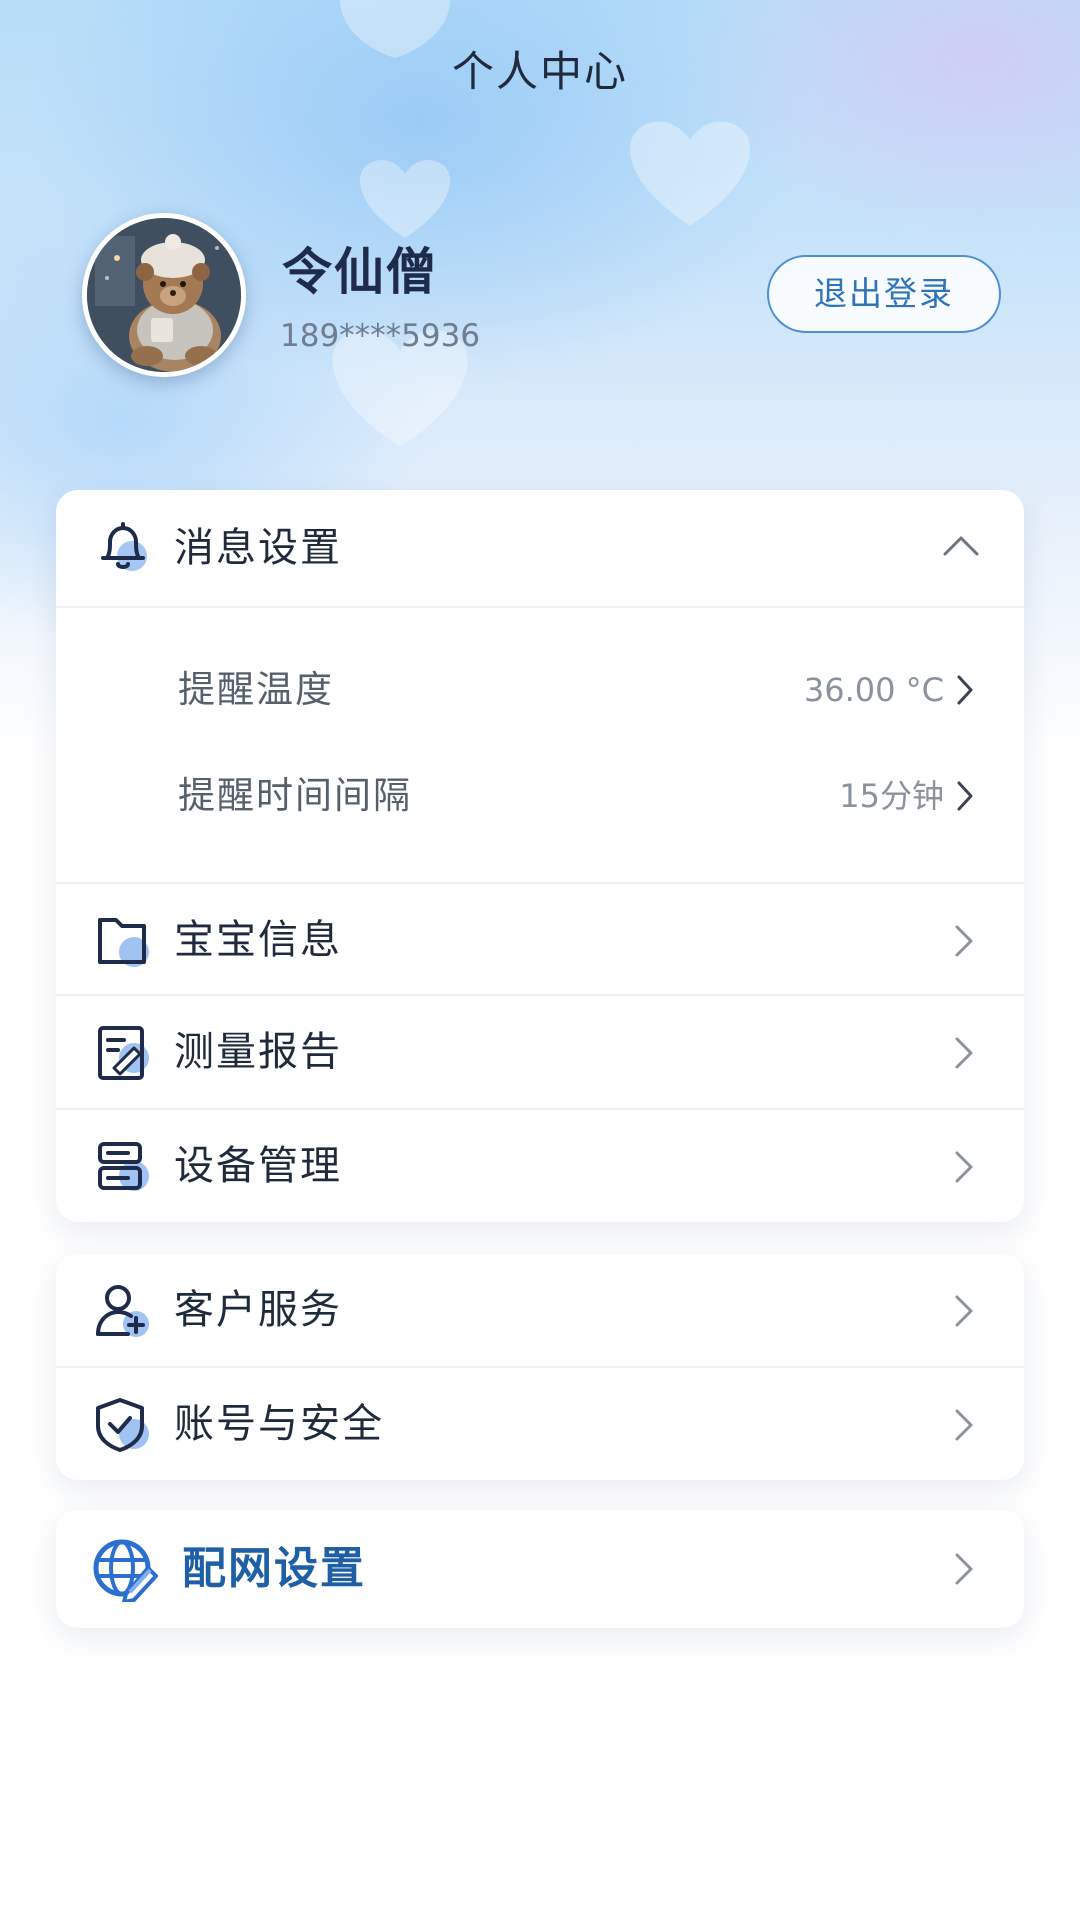 The image size is (1080, 1920). Describe the element at coordinates (540, 796) in the screenshot. I see `reminder-interval-row: 提醒时间间隔 15分钟` at that location.